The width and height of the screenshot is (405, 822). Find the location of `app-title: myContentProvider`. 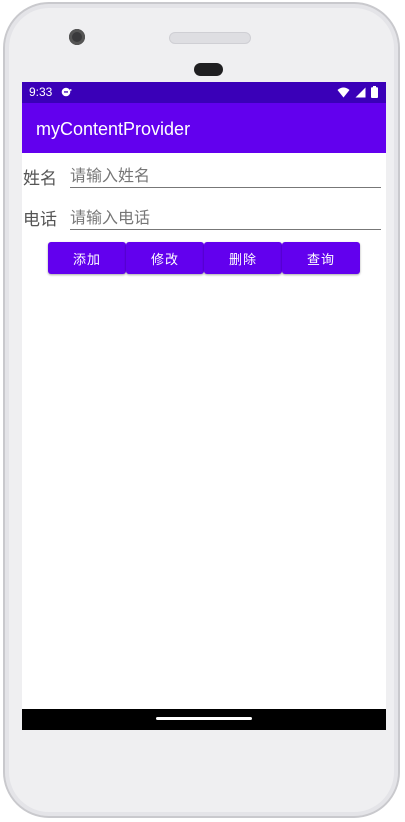

app-title: myContentProvider is located at coordinates (113, 129).